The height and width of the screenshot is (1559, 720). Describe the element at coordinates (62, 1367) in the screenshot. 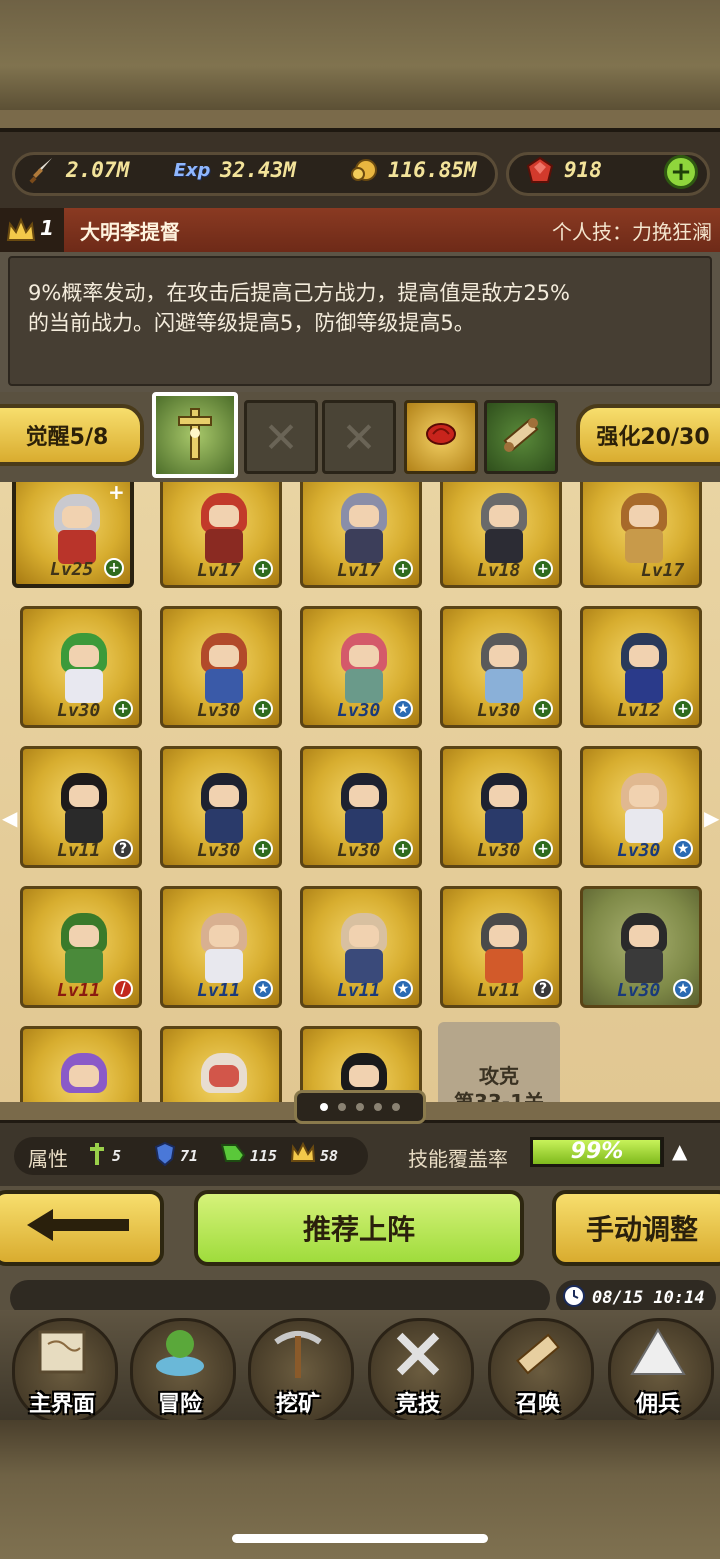

I see `nav-main: 主界面` at that location.